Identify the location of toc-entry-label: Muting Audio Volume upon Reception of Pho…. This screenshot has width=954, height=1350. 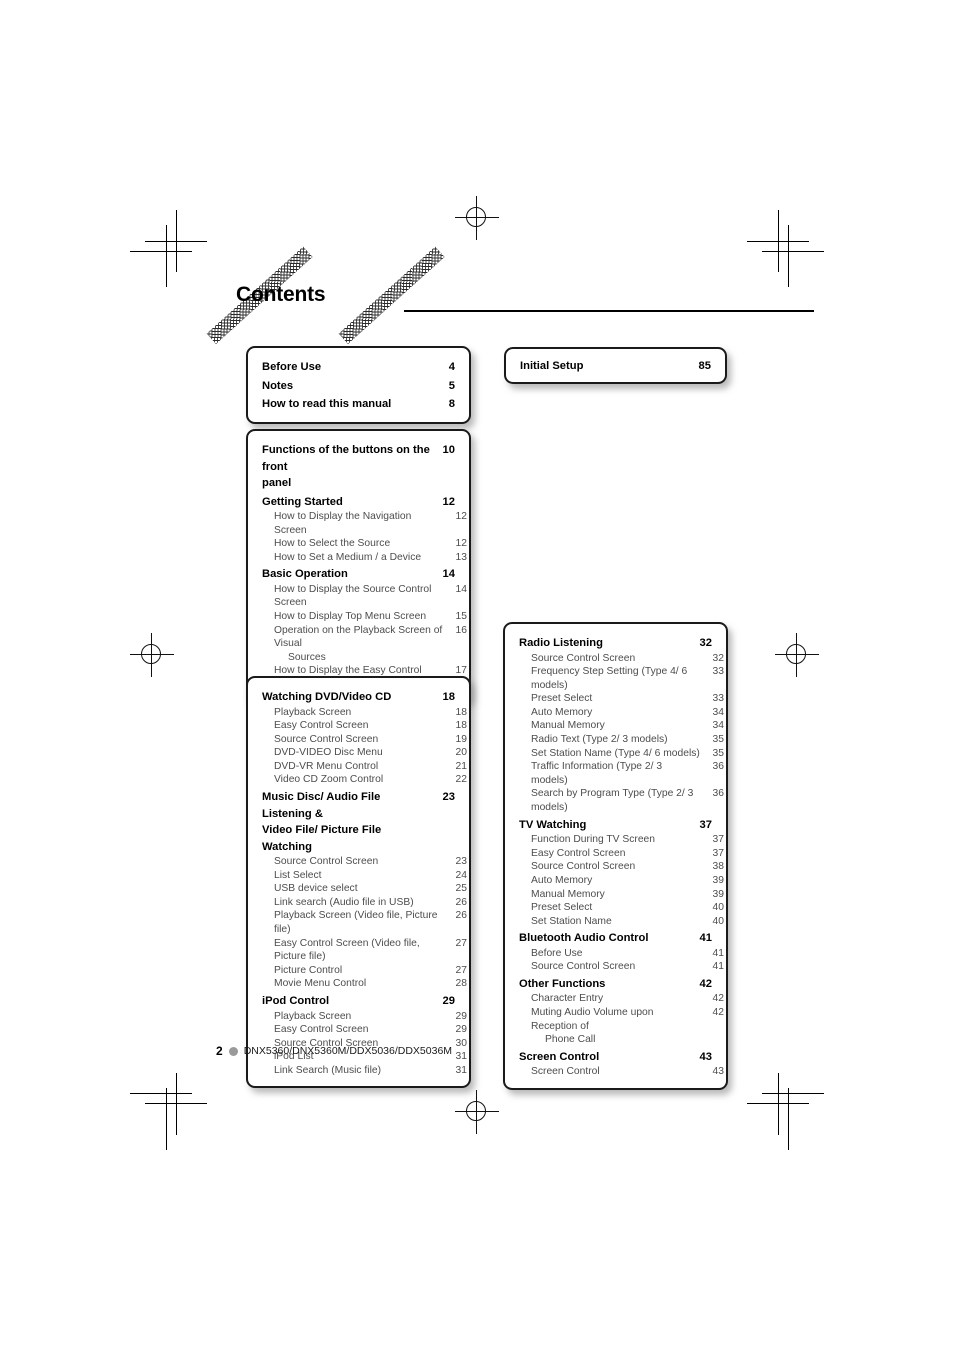
(615, 1026).